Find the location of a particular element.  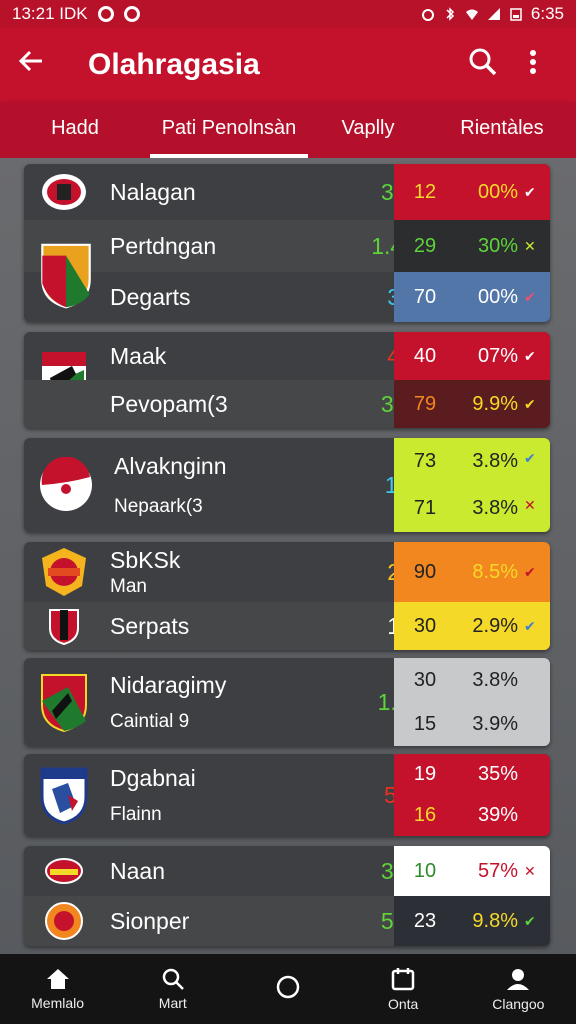

team-name-secondary: Man is located at coordinates (128, 586).